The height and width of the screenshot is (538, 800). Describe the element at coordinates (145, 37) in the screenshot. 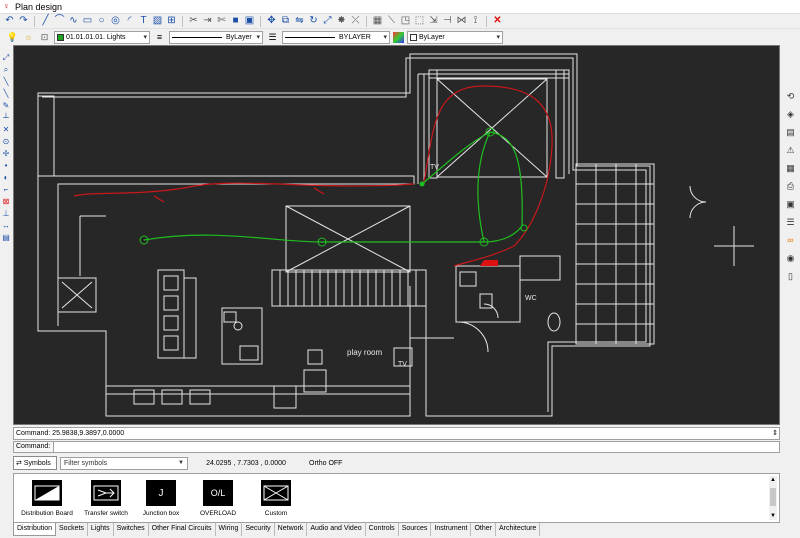

I see `chevron-down-icon: ▾` at that location.